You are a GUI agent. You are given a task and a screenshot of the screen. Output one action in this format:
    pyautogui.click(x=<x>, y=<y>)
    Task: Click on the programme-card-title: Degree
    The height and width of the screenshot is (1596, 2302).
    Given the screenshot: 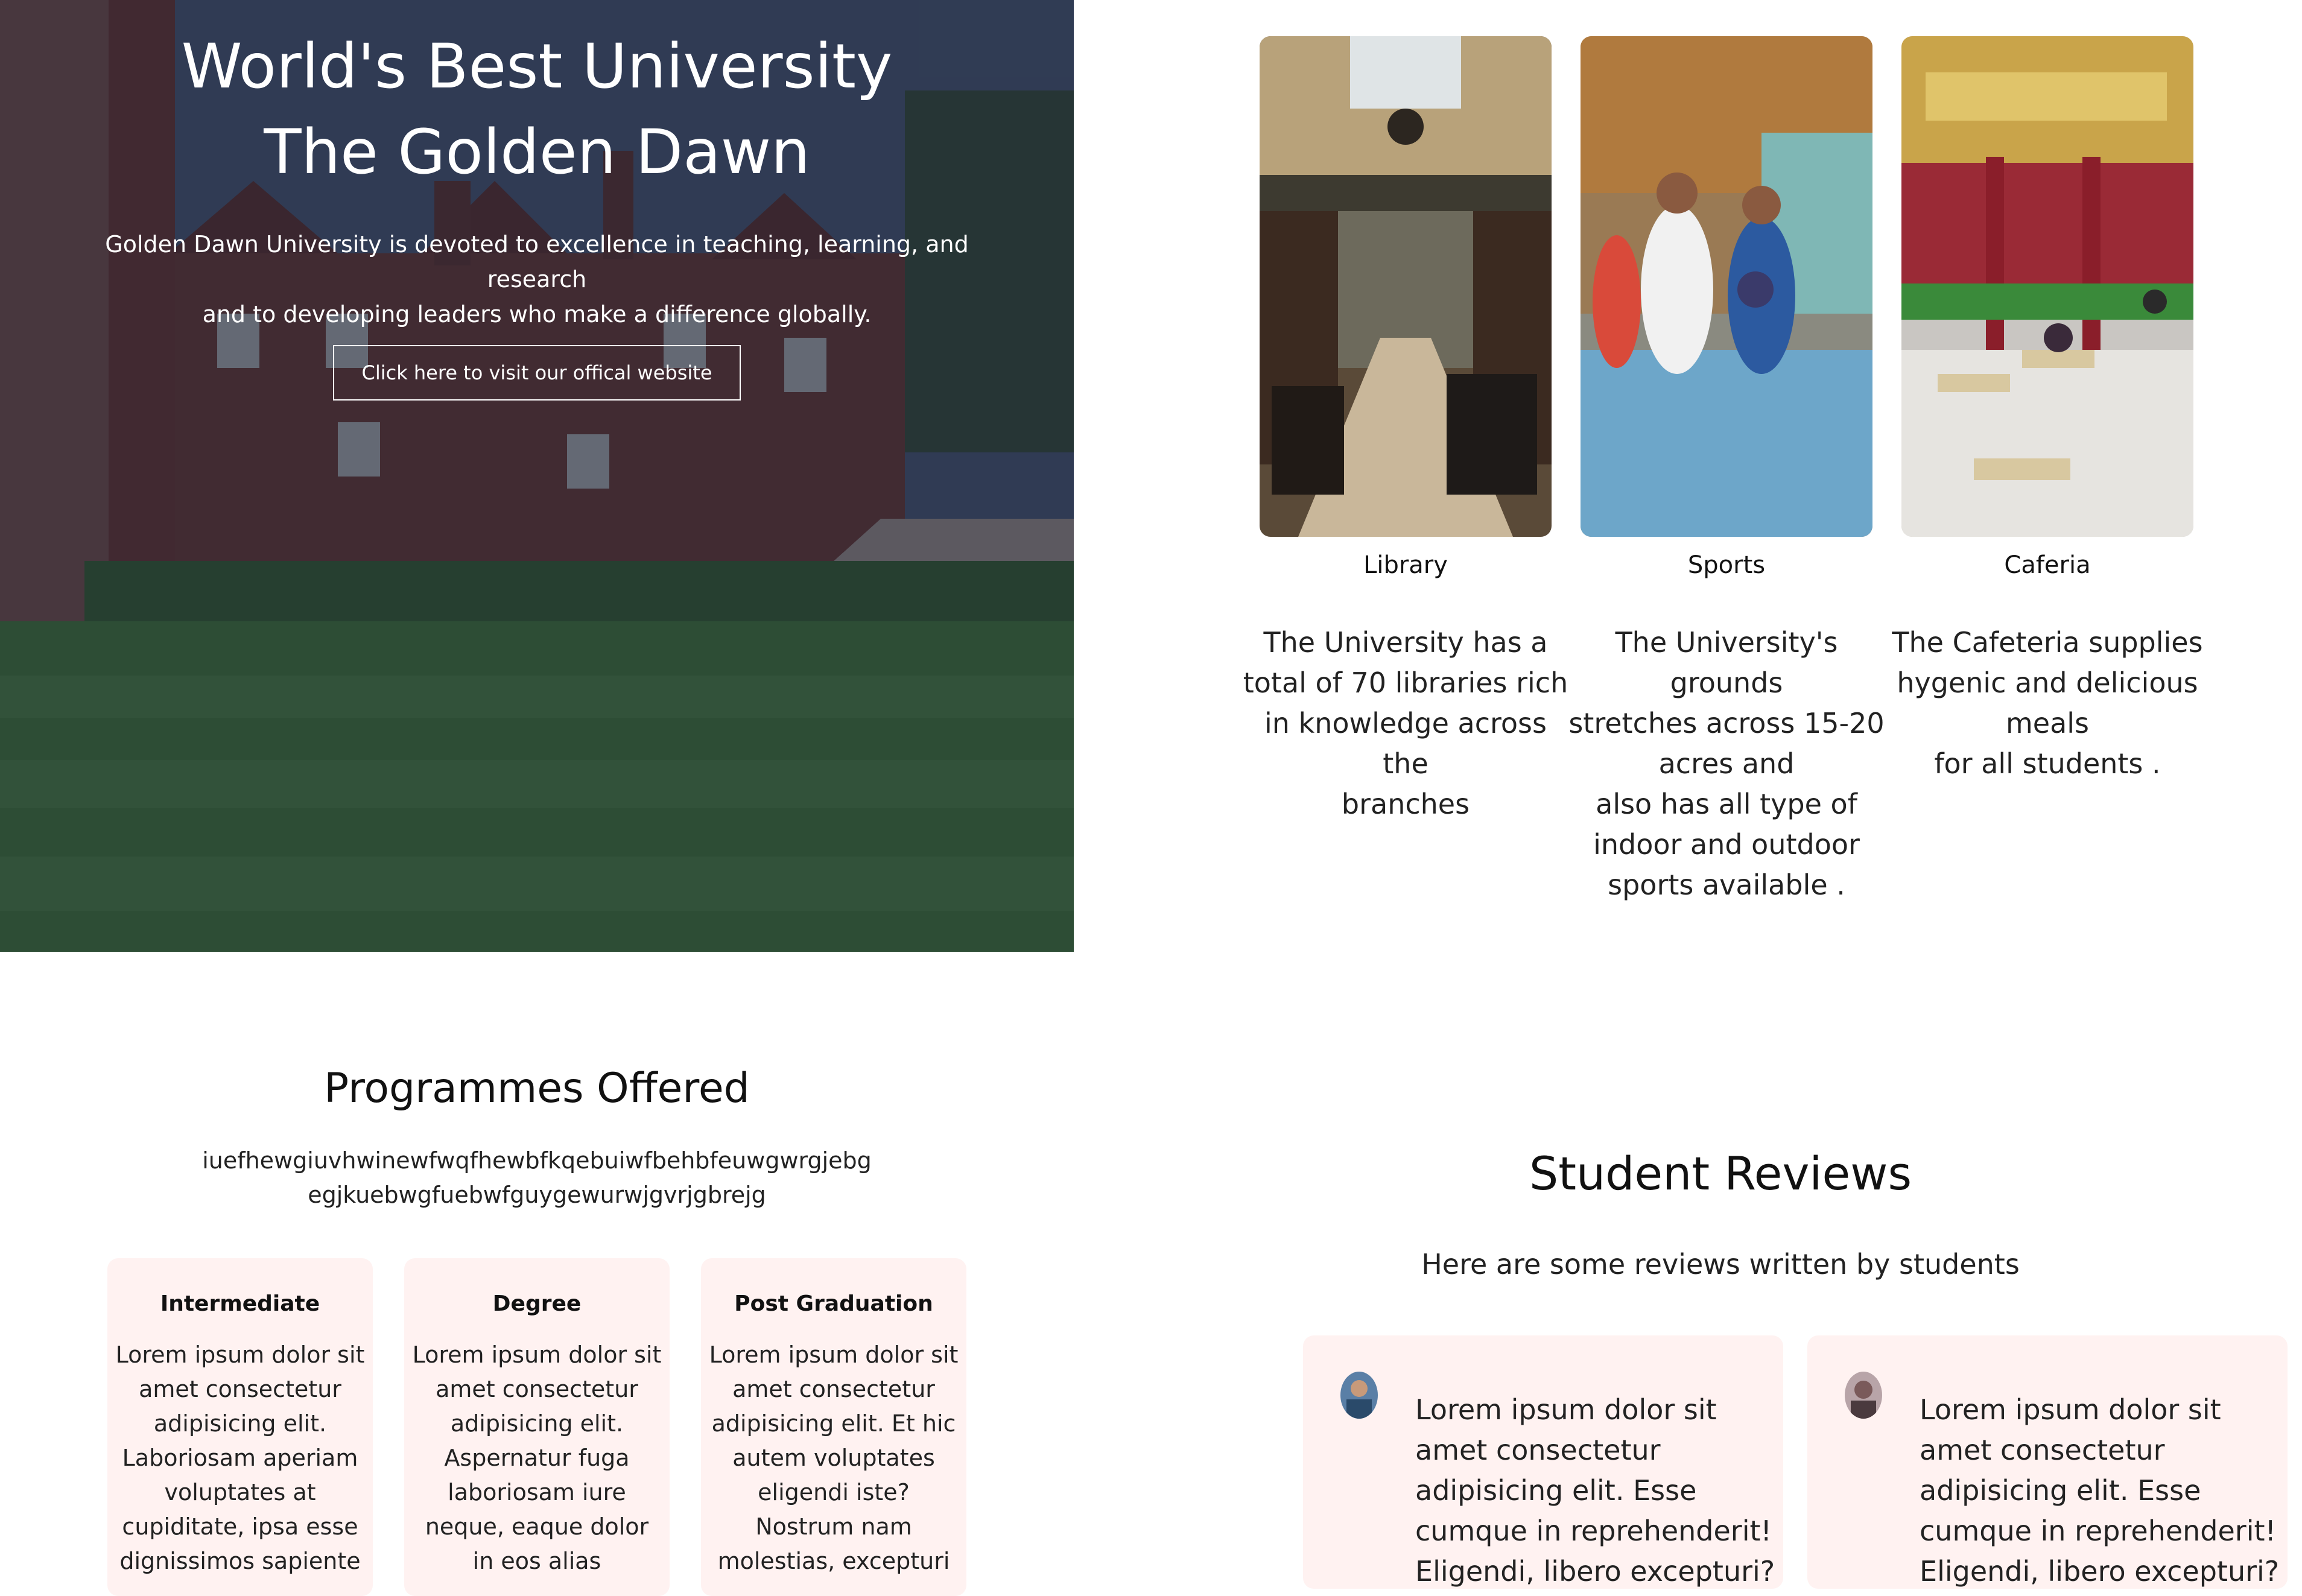 What is the action you would take?
    pyautogui.click(x=537, y=1303)
    